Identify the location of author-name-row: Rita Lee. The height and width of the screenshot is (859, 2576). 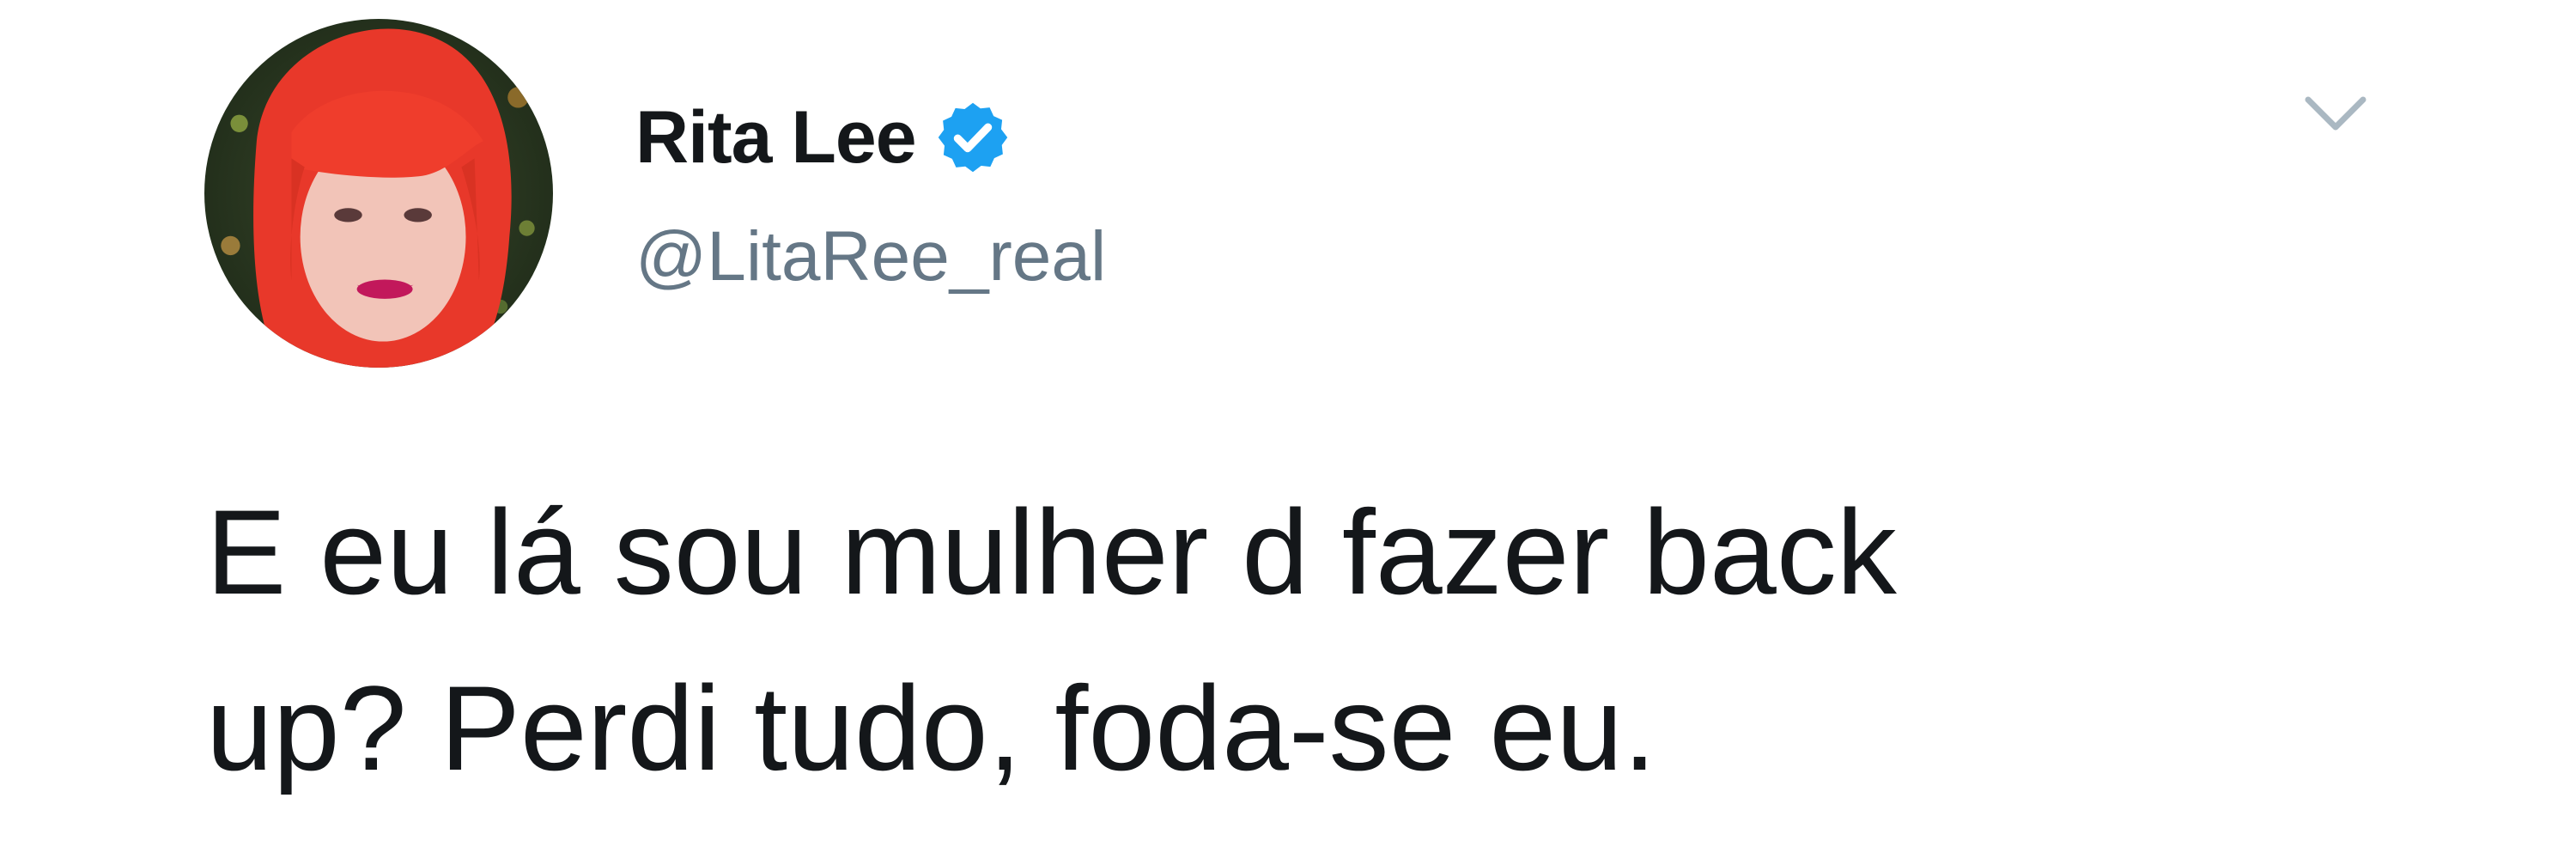
(823, 137).